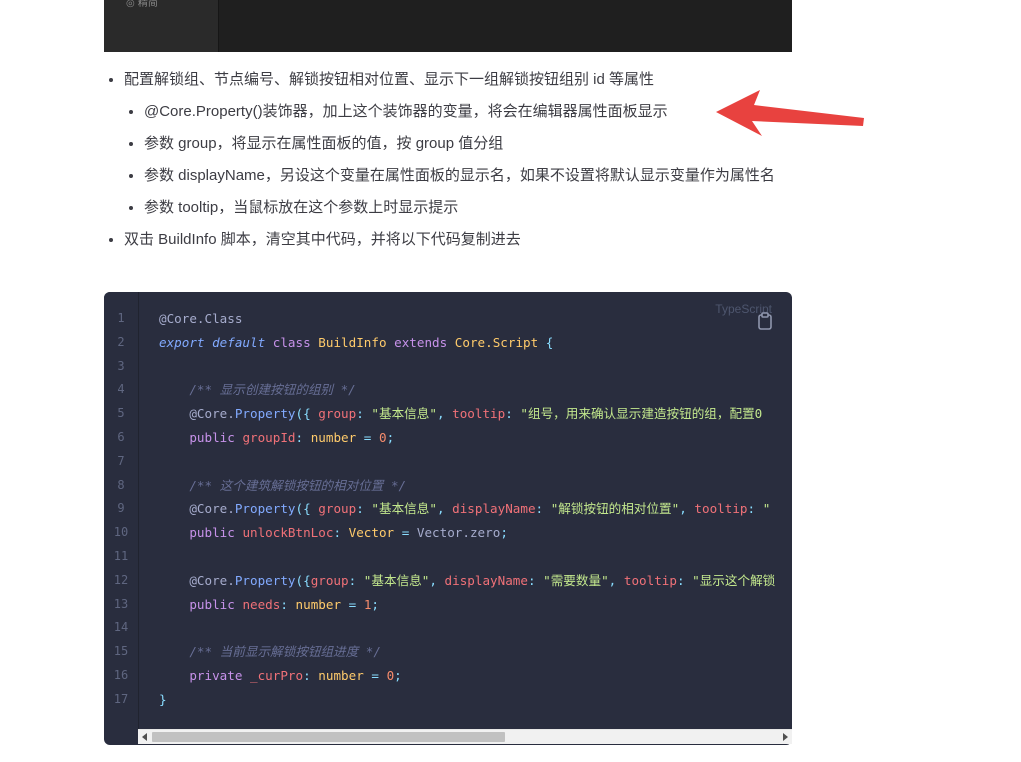  Describe the element at coordinates (298, 485) in the screenshot. I see `code-line: /** 这个建筑解锁按钮的相对位置 */` at that location.